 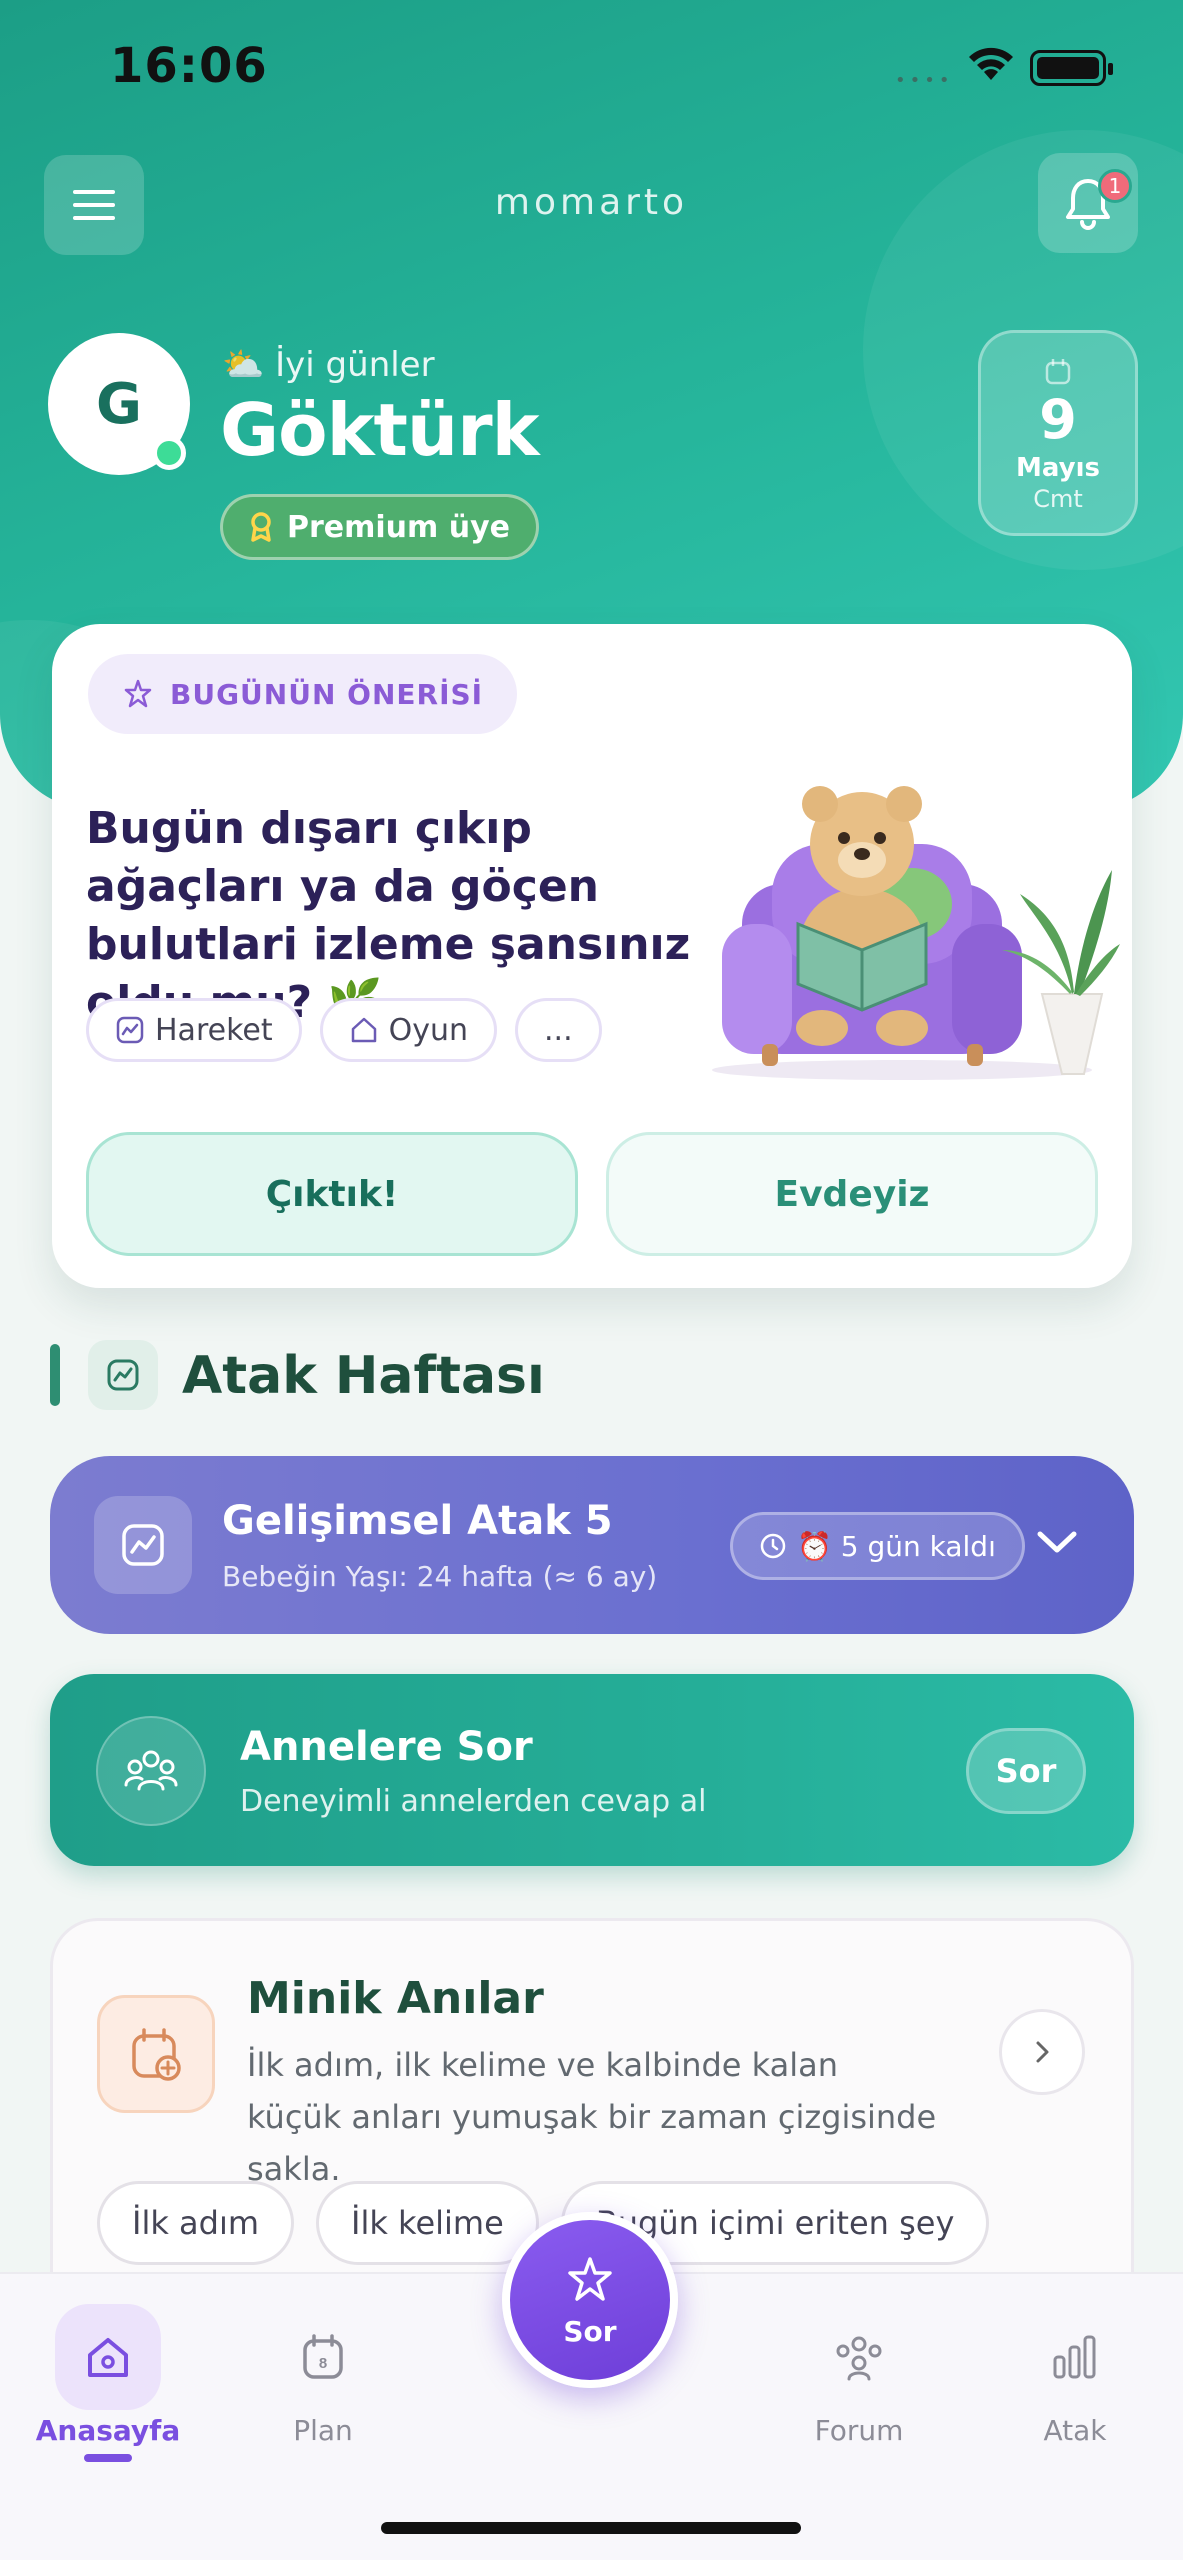 I want to click on memory-calendar-icon, so click(x=156, y=2054).